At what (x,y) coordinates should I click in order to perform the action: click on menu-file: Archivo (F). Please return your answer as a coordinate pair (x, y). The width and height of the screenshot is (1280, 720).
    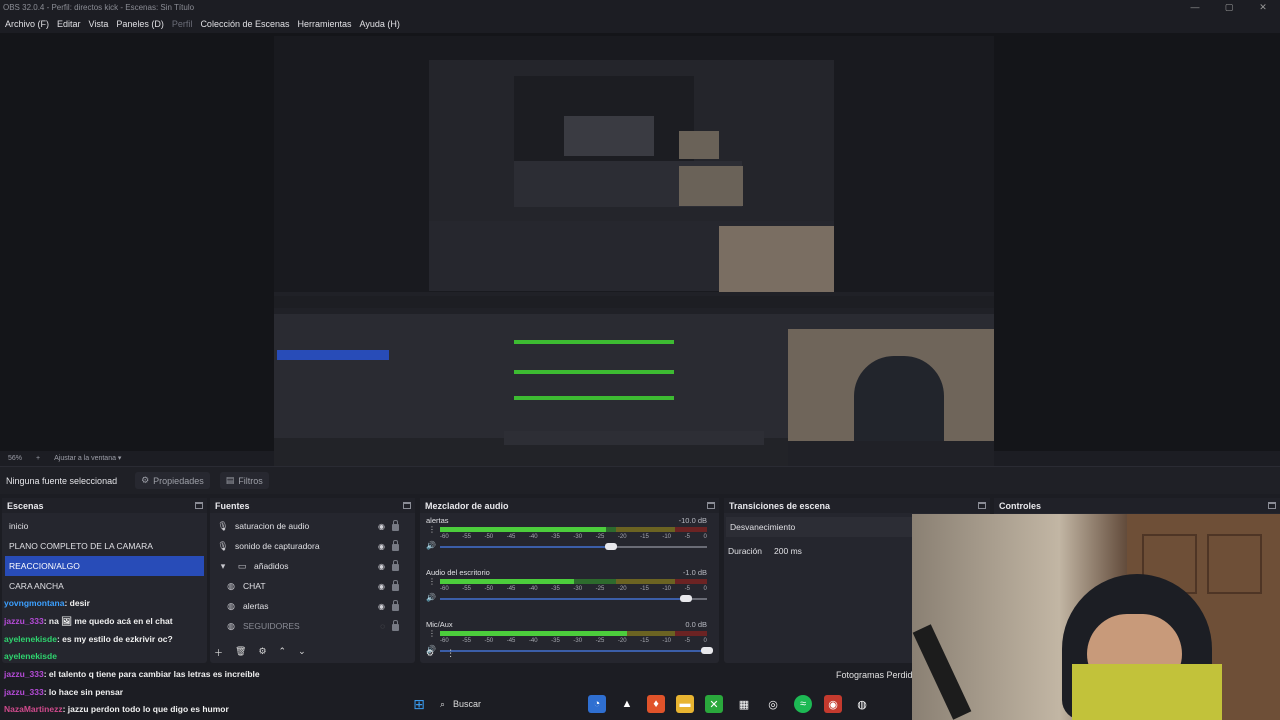
    Looking at the image, I should click on (27, 24).